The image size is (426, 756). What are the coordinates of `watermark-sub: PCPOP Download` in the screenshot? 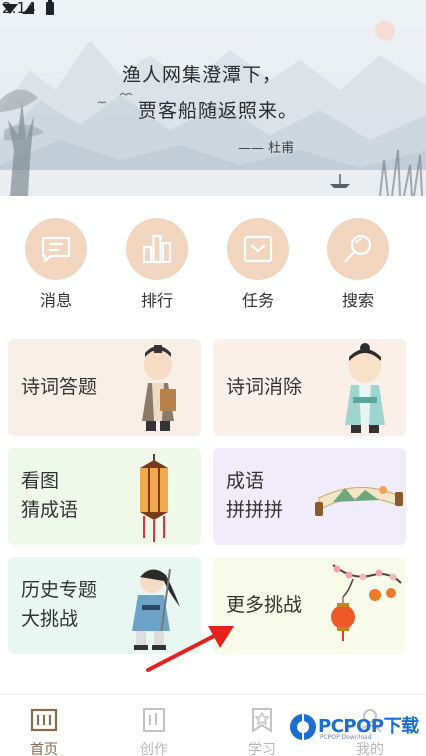 It's located at (346, 737).